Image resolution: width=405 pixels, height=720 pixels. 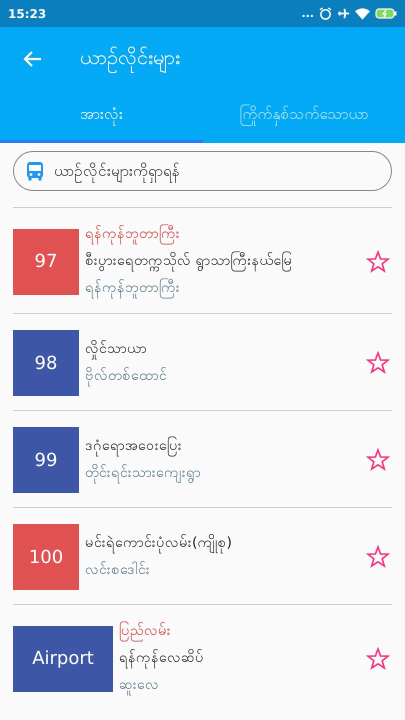 What do you see at coordinates (46, 557) in the screenshot?
I see `route-number: 100` at bounding box center [46, 557].